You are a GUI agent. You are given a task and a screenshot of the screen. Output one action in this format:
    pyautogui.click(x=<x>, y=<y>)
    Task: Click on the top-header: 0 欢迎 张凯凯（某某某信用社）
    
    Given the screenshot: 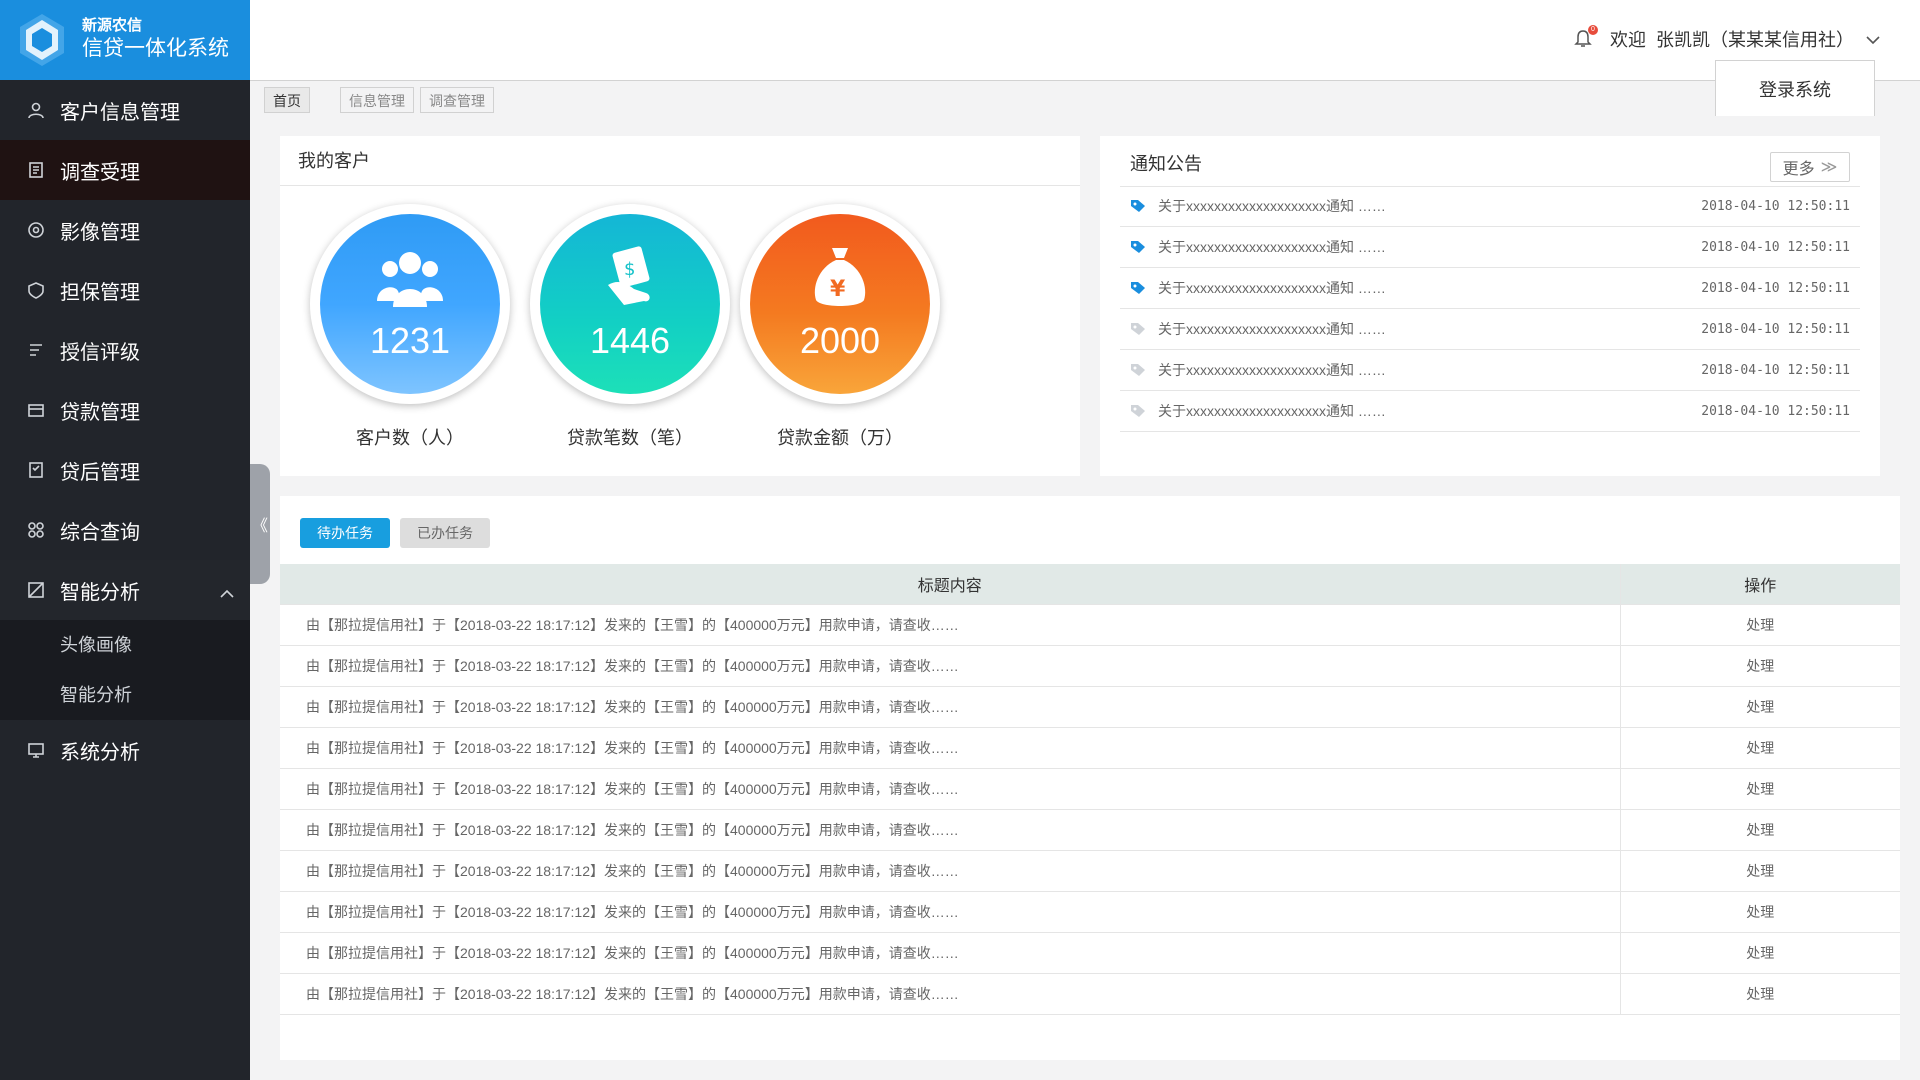 What is the action you would take?
    pyautogui.click(x=1085, y=40)
    